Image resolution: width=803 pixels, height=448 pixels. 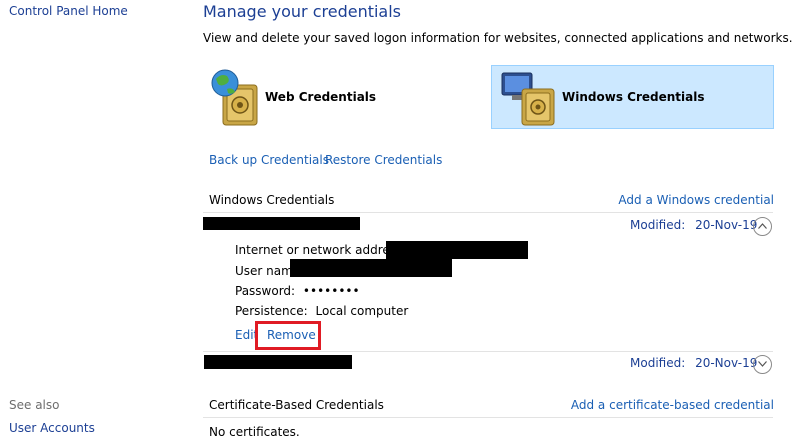 What do you see at coordinates (265, 291) in the screenshot?
I see `password-label: Password:` at bounding box center [265, 291].